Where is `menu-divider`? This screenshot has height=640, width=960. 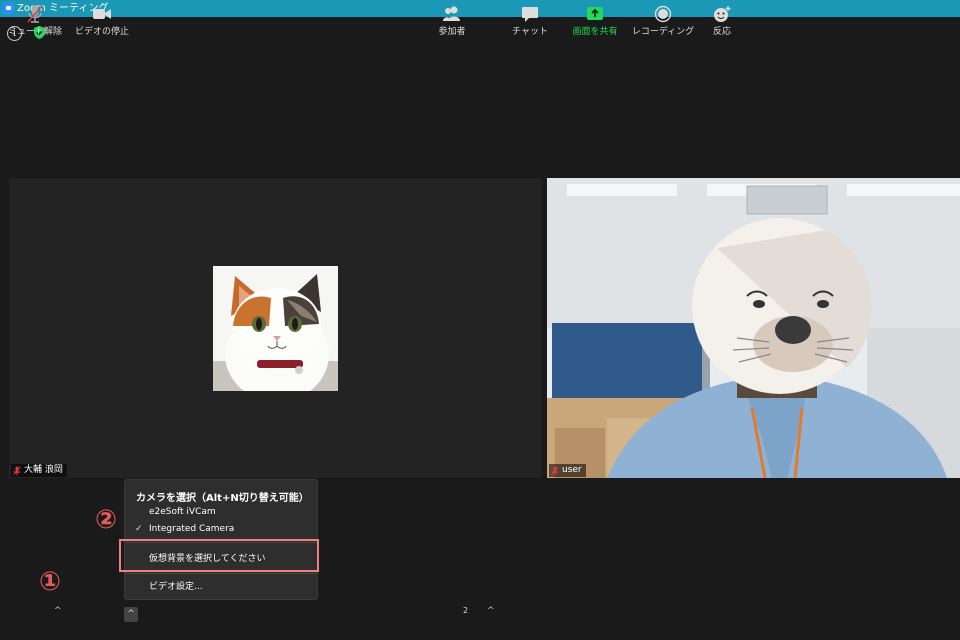
menu-divider is located at coordinates (221, 573).